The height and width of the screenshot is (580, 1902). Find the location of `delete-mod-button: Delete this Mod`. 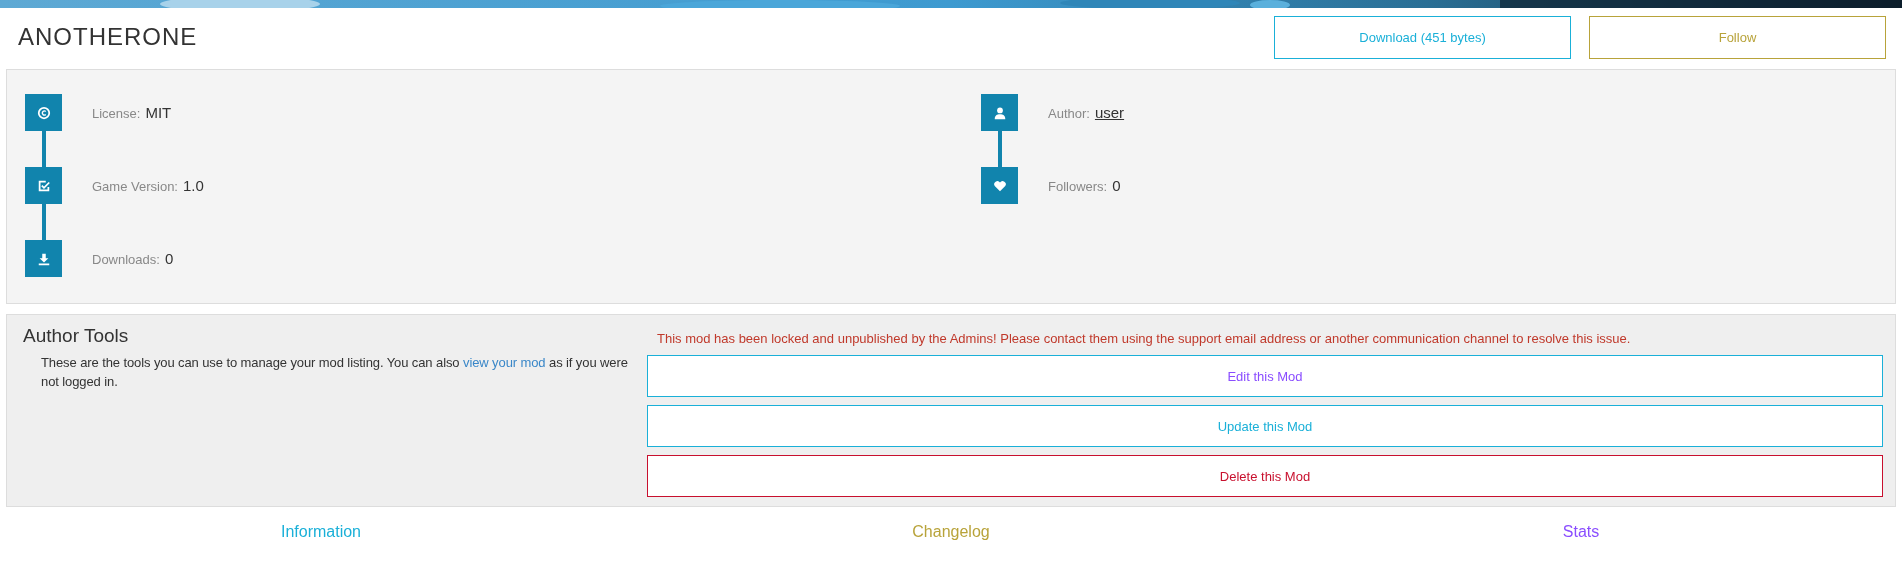

delete-mod-button: Delete this Mod is located at coordinates (1265, 476).